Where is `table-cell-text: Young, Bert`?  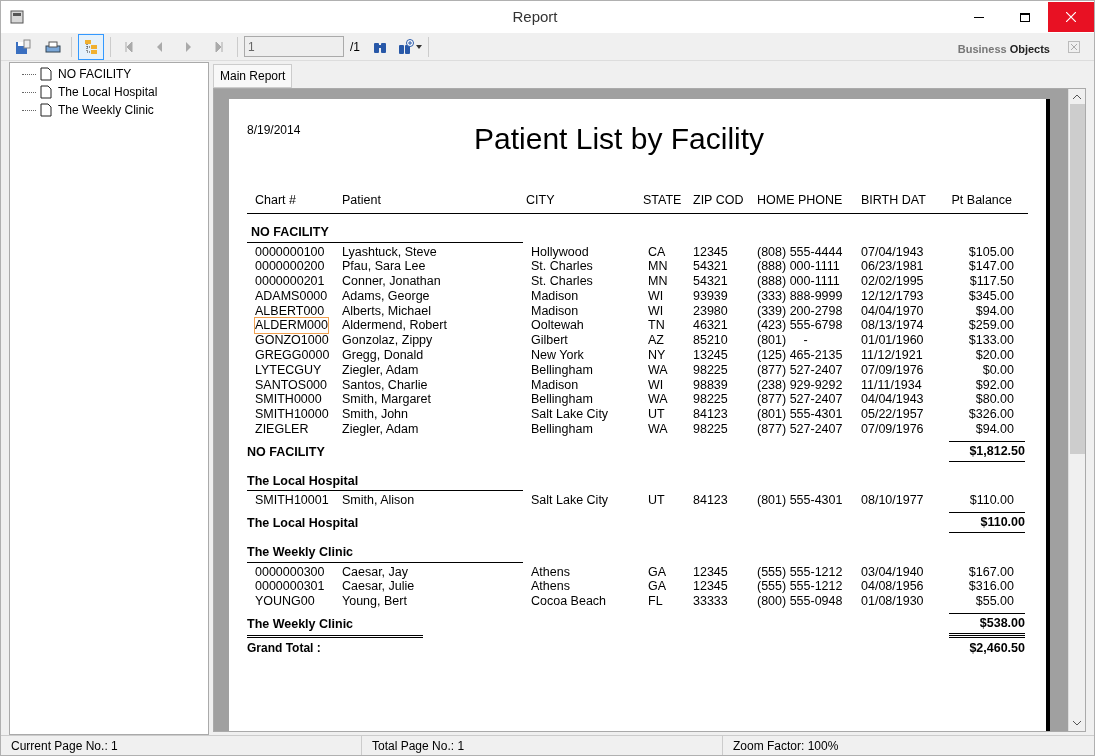 table-cell-text: Young, Bert is located at coordinates (375, 602).